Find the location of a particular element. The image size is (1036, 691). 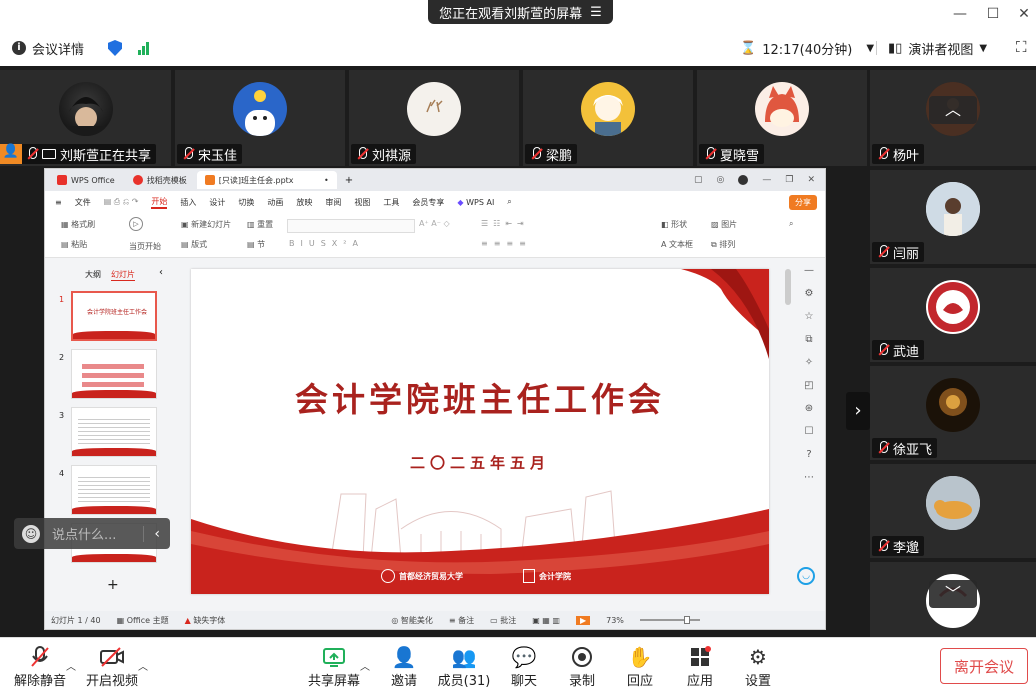

zoom-slider is located at coordinates (669, 620).